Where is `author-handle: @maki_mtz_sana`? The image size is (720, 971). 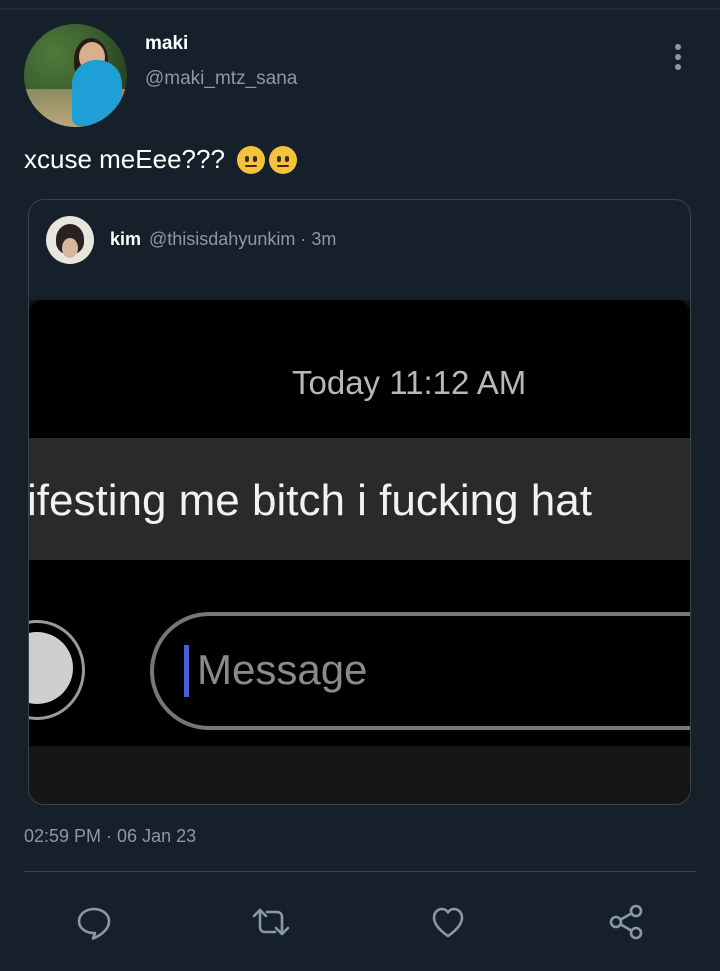
author-handle: @maki_mtz_sana is located at coordinates (221, 79).